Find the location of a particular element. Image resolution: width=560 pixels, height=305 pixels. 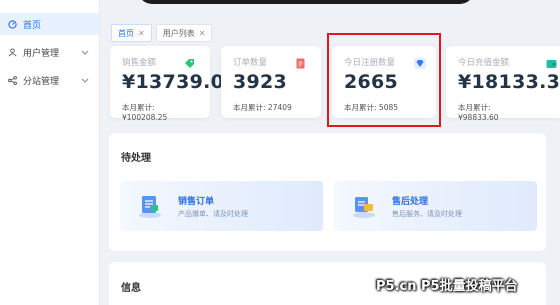

highlight-box is located at coordinates (384, 80).